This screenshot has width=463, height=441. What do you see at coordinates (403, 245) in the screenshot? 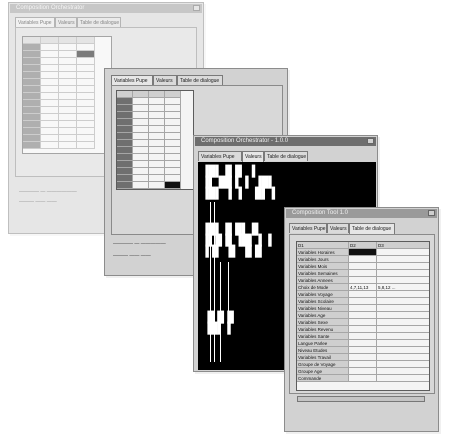
I see `grid-header-cell: D3` at bounding box center [403, 245].